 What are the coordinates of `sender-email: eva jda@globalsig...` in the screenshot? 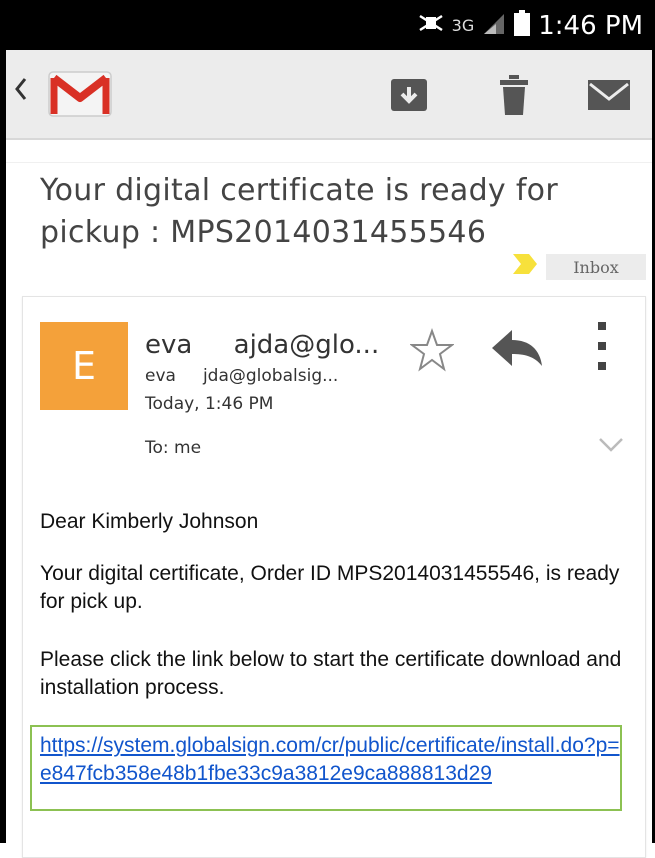 It's located at (242, 376).